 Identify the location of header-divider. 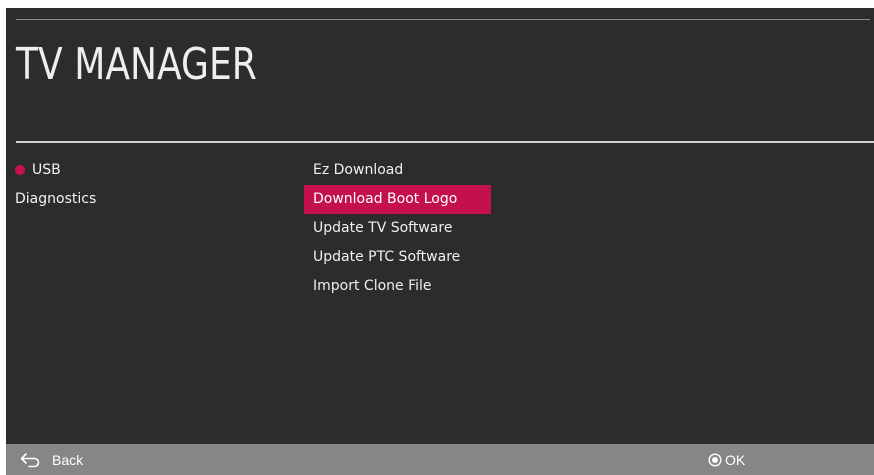
(445, 142).